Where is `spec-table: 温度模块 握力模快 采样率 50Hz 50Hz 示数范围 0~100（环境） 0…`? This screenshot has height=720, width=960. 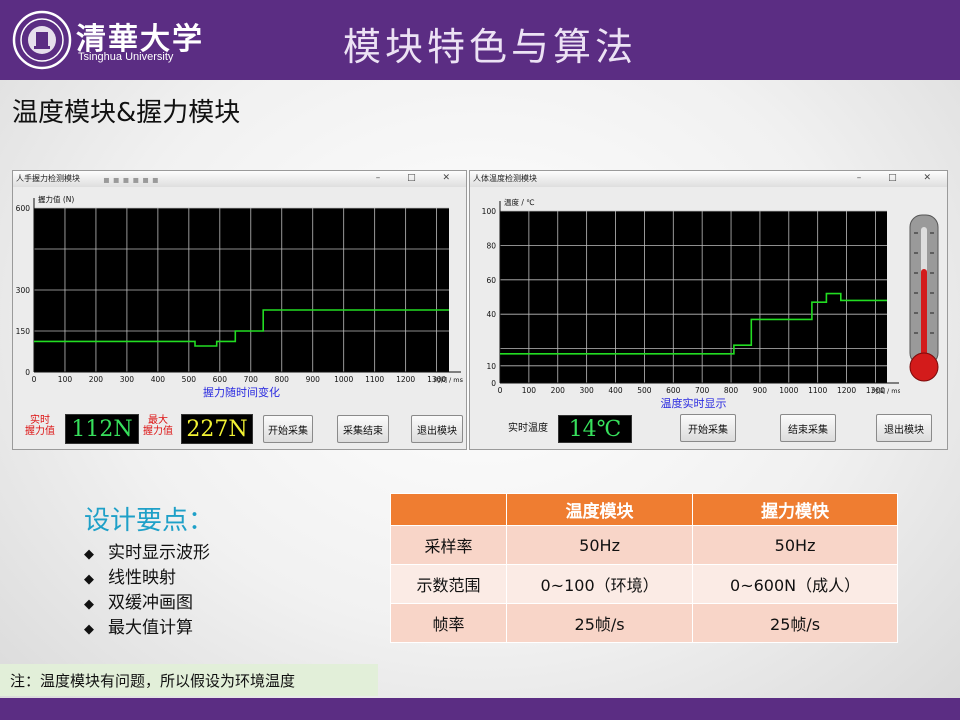 spec-table: 温度模块 握力模快 采样率 50Hz 50Hz 示数范围 0~100（环境） 0… is located at coordinates (644, 568).